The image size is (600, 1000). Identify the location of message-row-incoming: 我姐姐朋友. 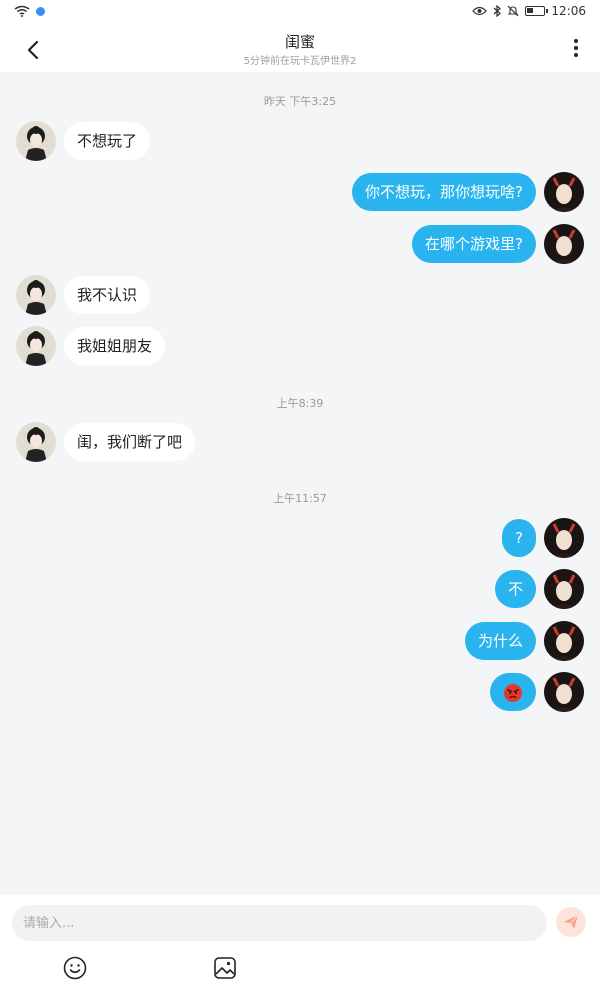
(300, 346).